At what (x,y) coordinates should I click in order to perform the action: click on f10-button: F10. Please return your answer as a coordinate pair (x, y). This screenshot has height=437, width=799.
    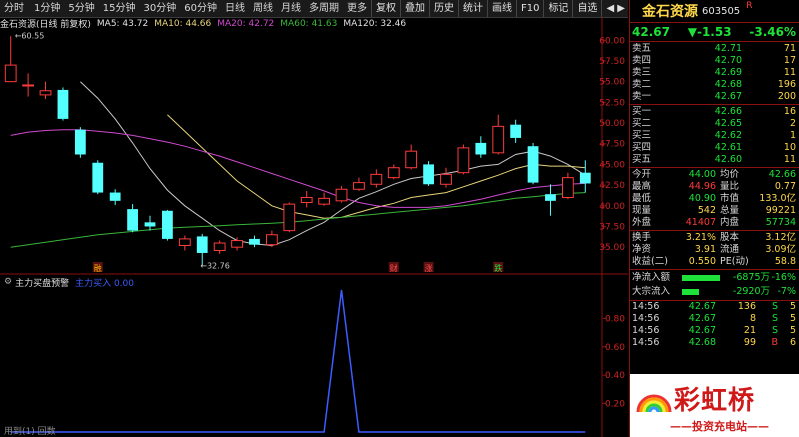
    Looking at the image, I should click on (529, 8).